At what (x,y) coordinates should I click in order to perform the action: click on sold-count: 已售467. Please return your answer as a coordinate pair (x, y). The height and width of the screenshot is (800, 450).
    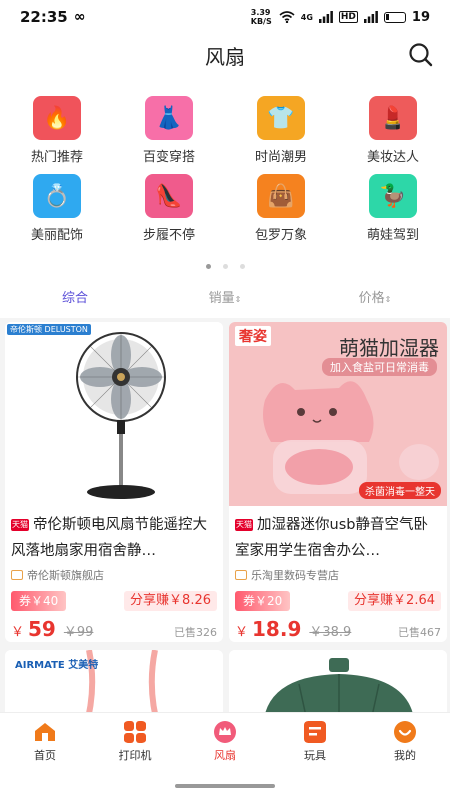
    Looking at the image, I should click on (419, 632).